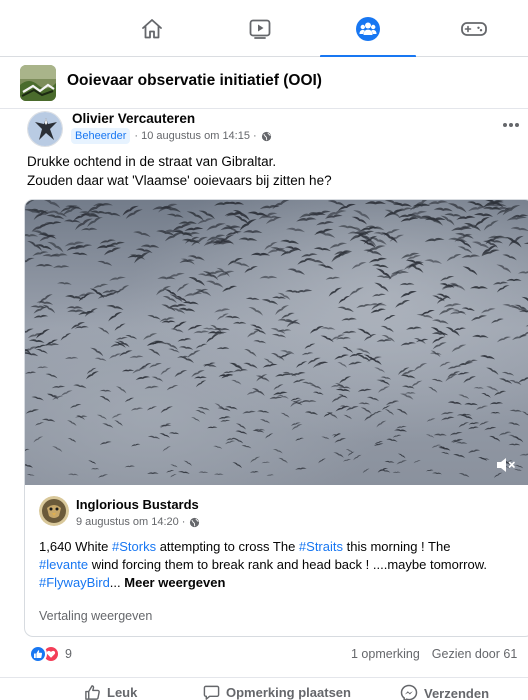 The width and height of the screenshot is (528, 700). Describe the element at coordinates (92, 692) in the screenshot. I see `thumbs-up-icon` at that location.